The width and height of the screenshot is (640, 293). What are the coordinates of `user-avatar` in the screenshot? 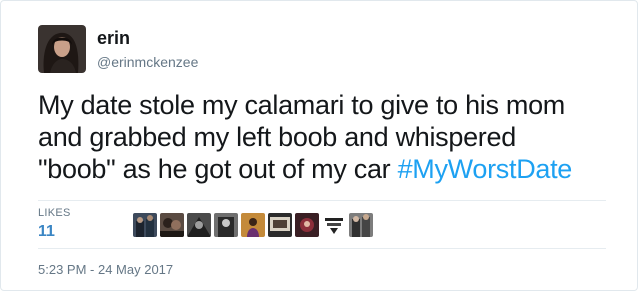 It's located at (62, 49).